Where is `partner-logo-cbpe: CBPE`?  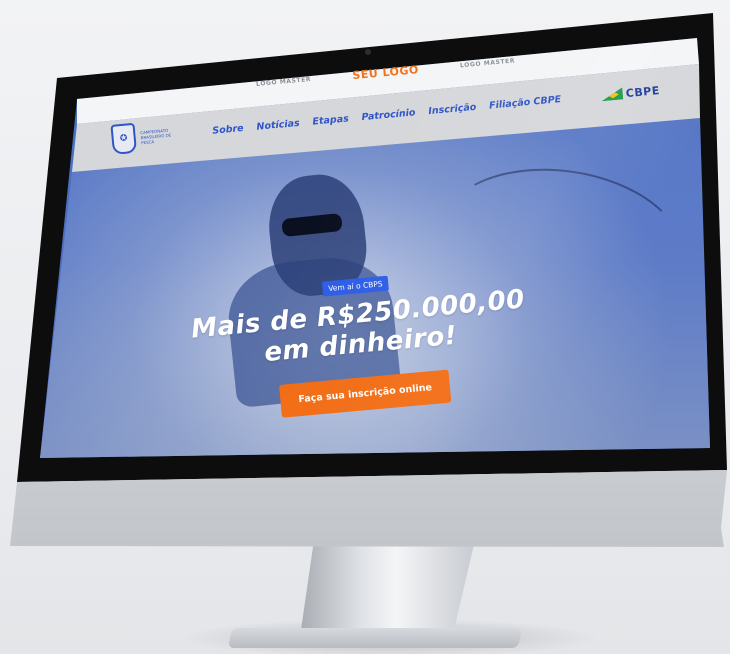
partner-logo-cbpe: CBPE is located at coordinates (630, 93).